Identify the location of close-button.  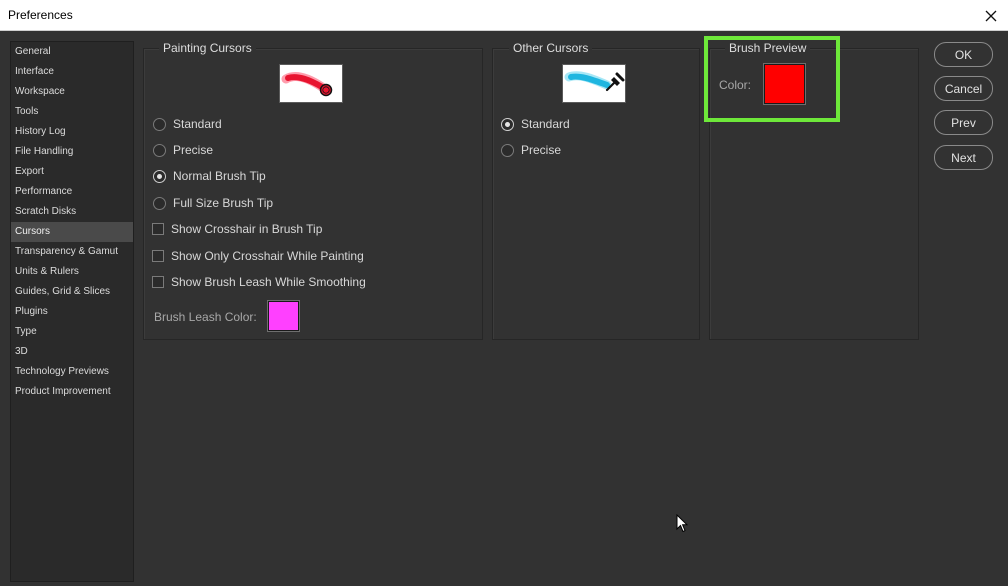
(991, 15).